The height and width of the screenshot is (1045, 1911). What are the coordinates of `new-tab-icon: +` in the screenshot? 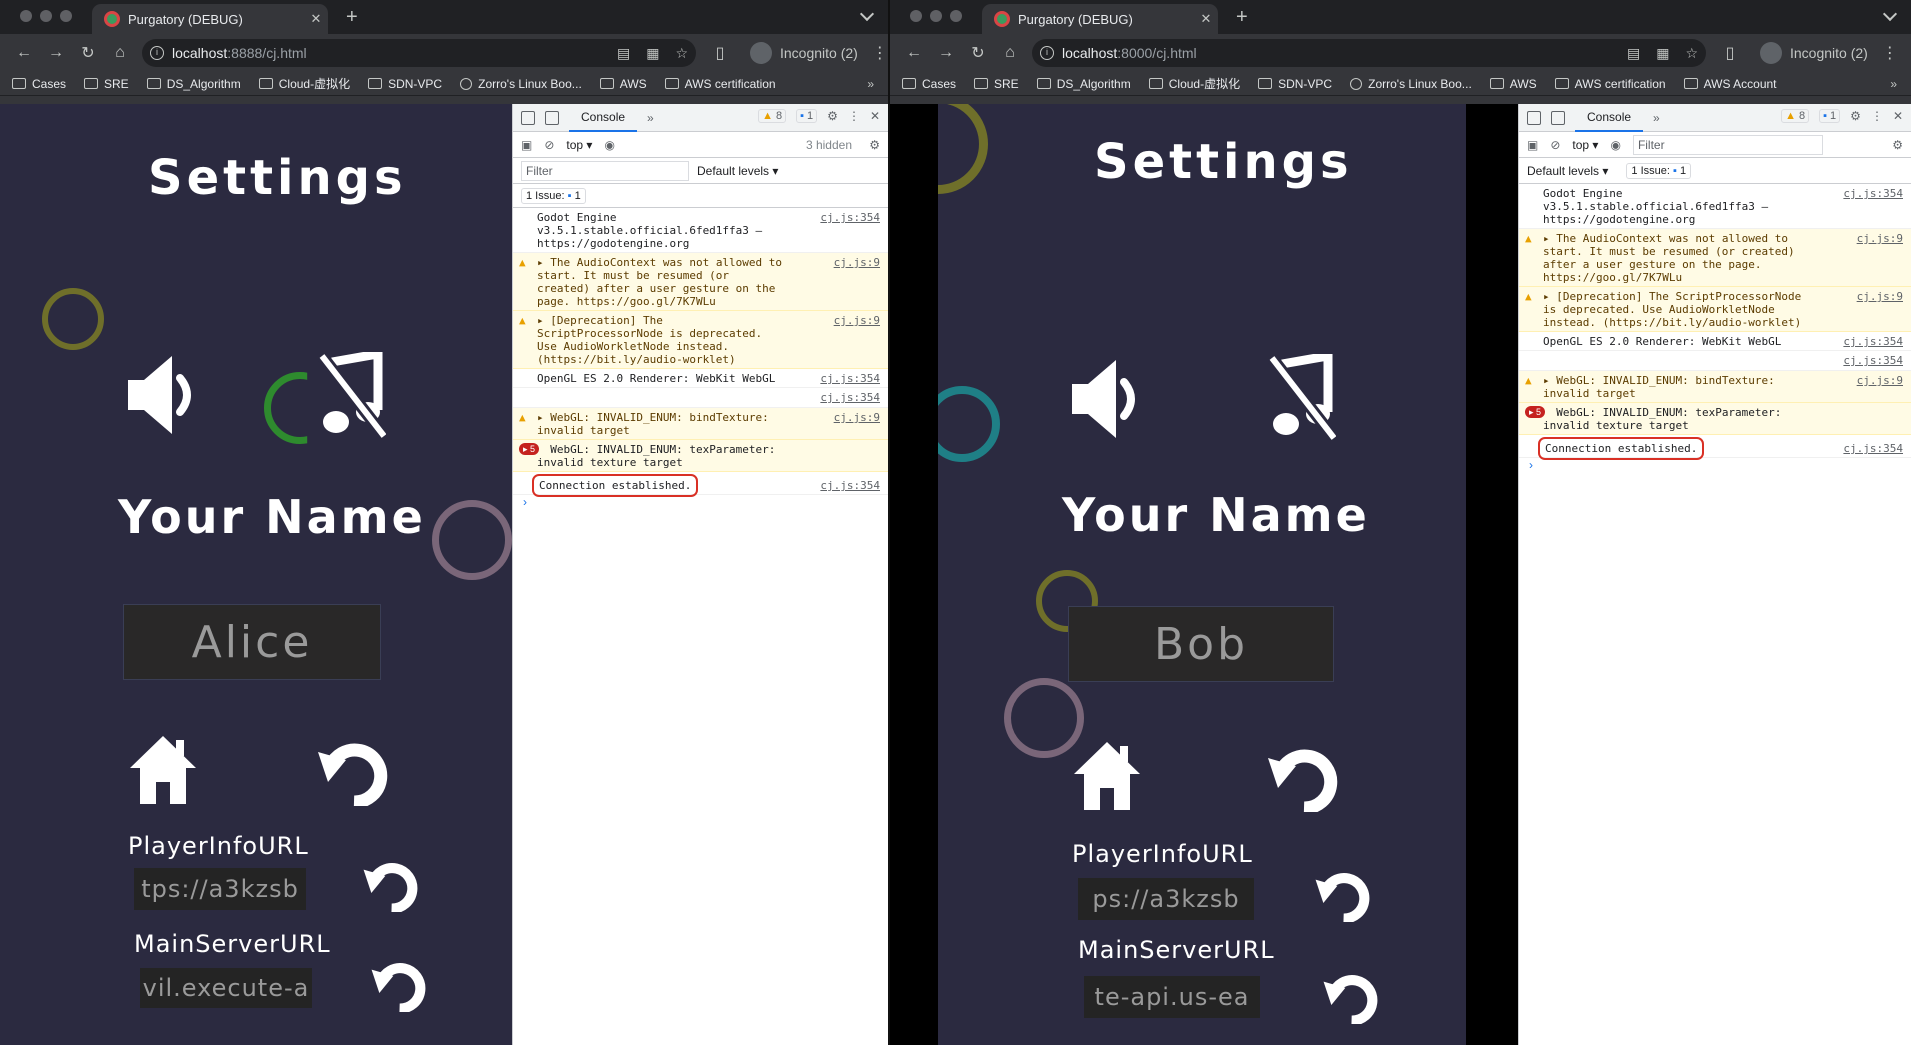 It's located at (352, 17).